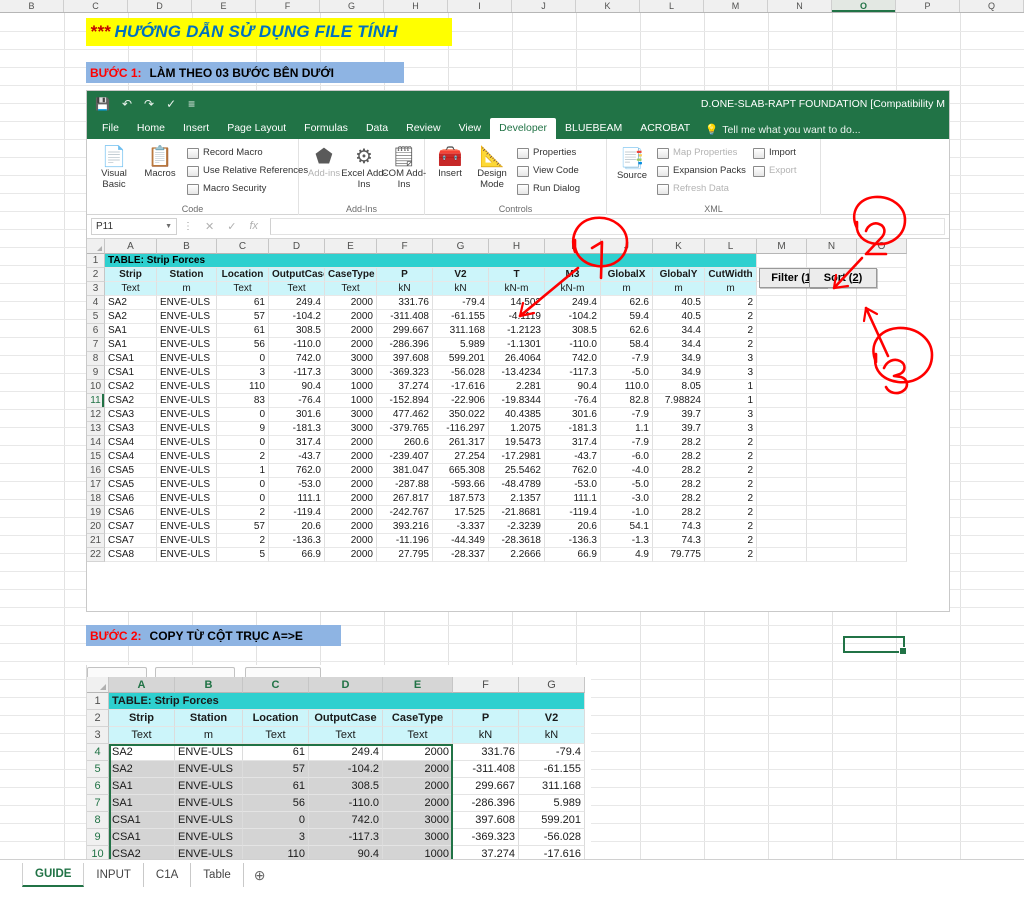  Describe the element at coordinates (98, 853) in the screenshot. I see `grid2-row-header-10: 10` at that location.